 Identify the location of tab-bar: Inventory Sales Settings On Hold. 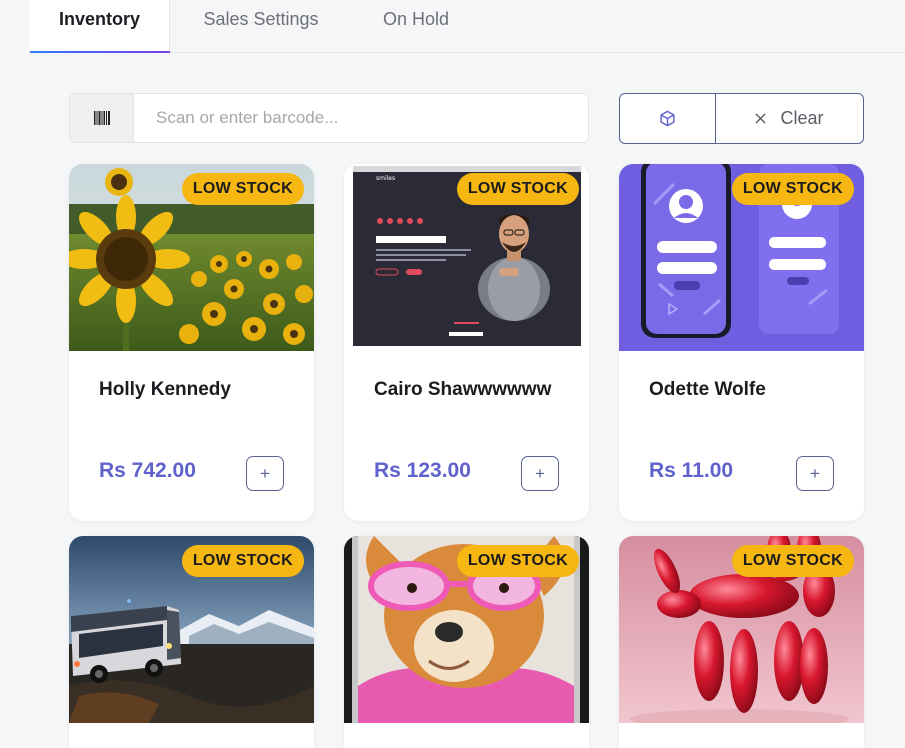
(467, 27).